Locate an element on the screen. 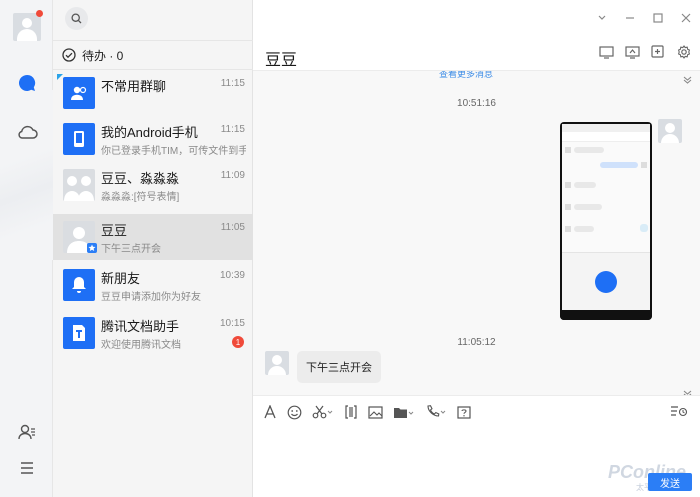 This screenshot has height=497, width=700. mic-icon is located at coordinates (606, 282).